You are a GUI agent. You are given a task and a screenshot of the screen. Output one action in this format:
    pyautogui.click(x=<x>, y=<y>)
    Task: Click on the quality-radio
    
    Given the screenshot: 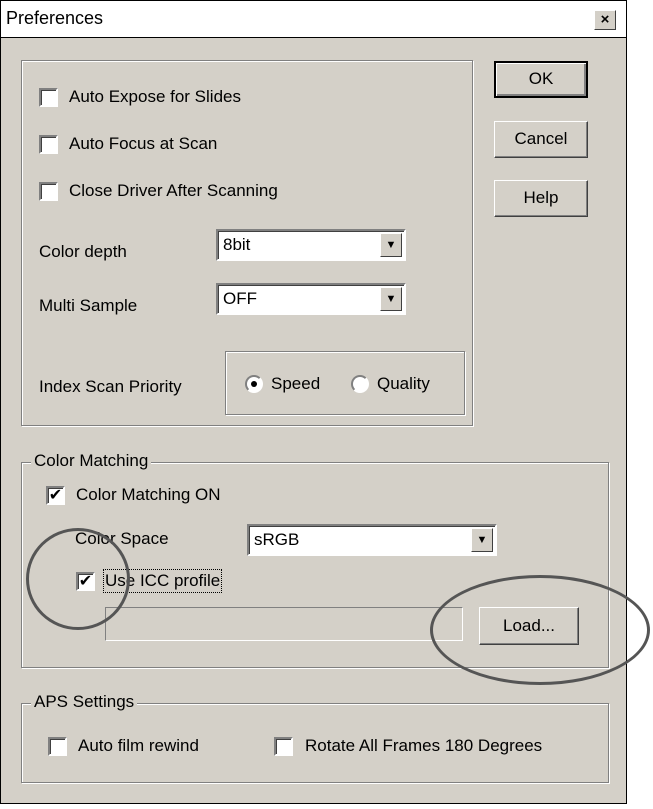 What is the action you would take?
    pyautogui.click(x=360, y=384)
    